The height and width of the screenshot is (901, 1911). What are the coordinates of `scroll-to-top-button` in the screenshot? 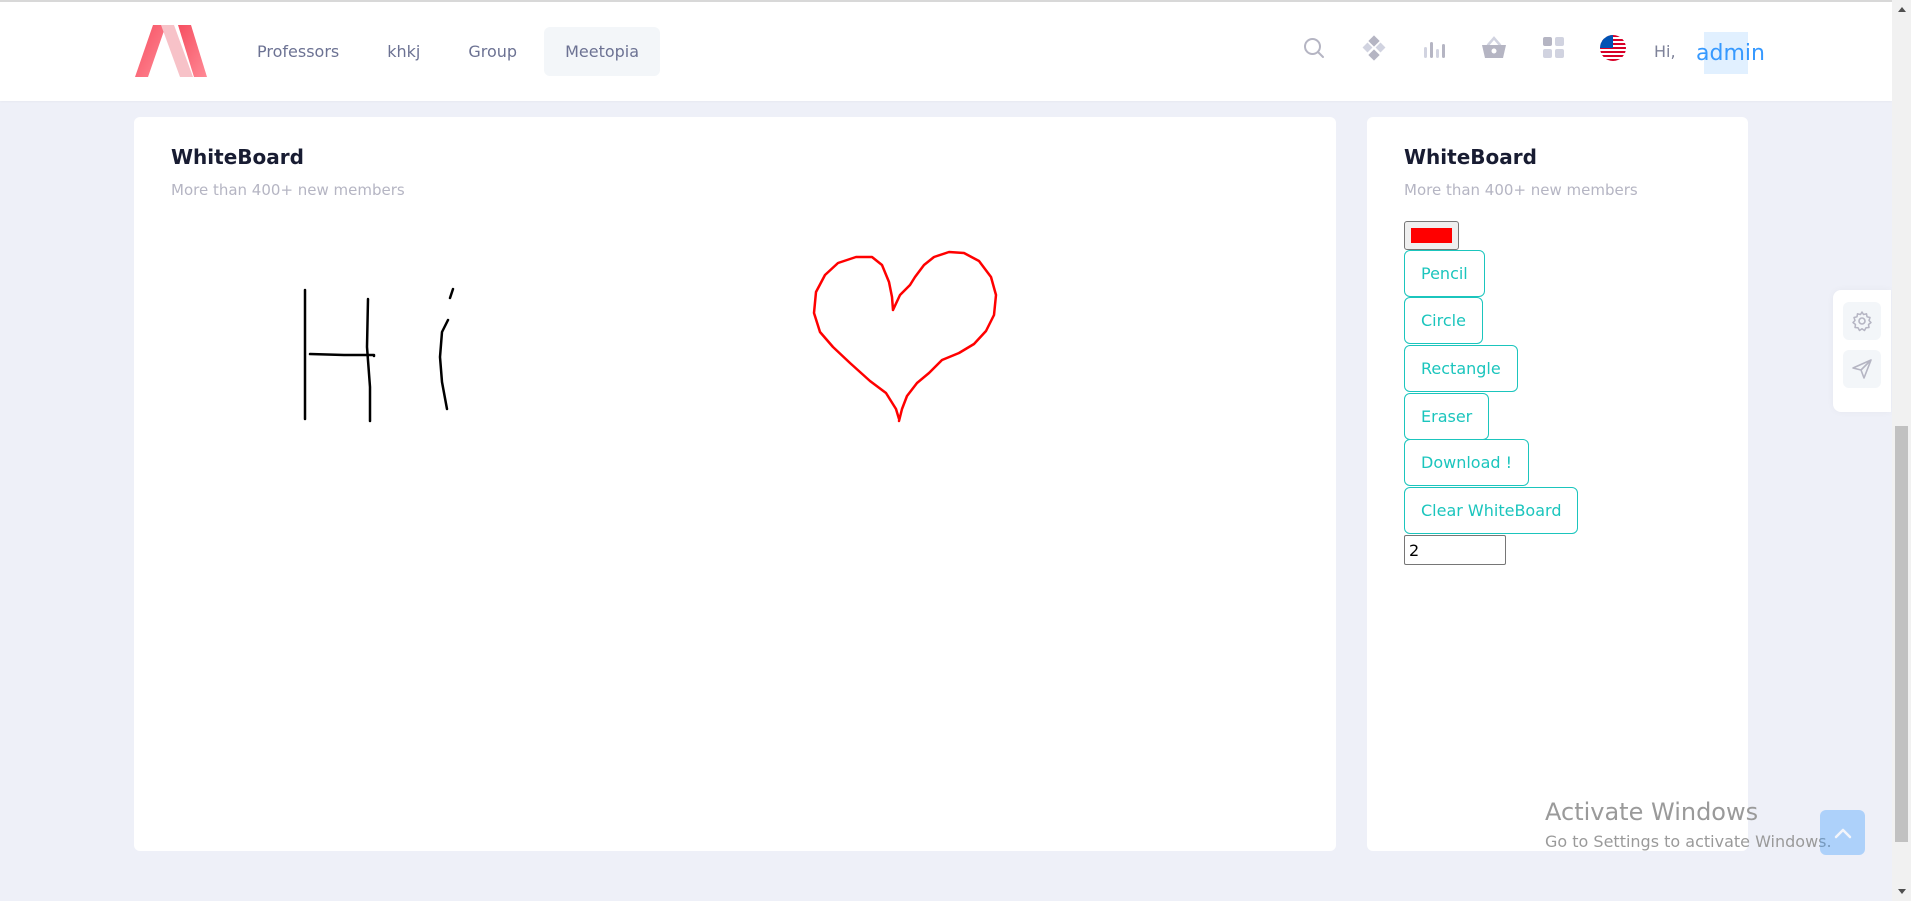 It's located at (1842, 832).